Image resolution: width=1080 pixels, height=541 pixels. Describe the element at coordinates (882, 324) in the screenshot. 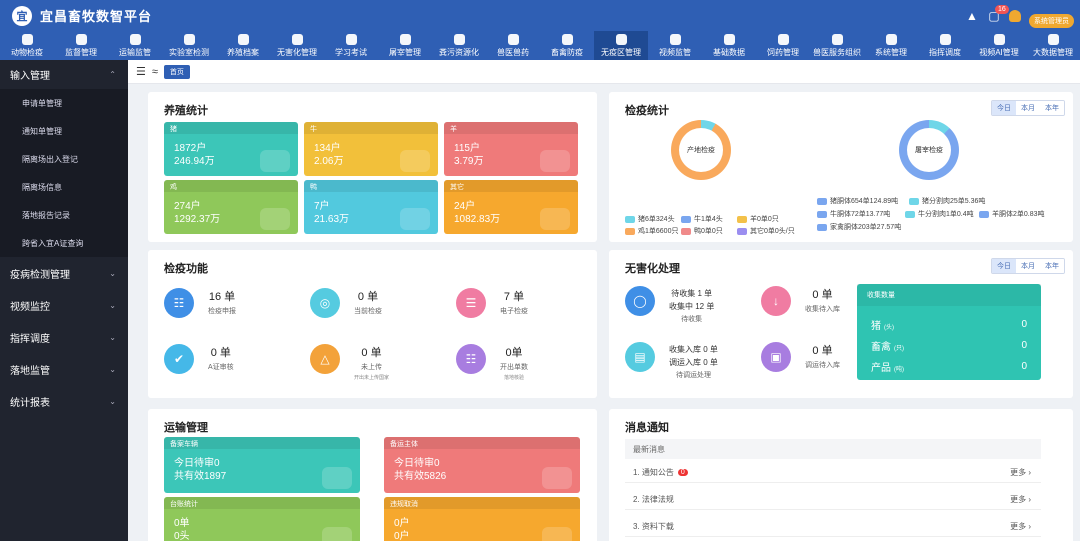

I see `quantity-key: 猪 (头)` at that location.